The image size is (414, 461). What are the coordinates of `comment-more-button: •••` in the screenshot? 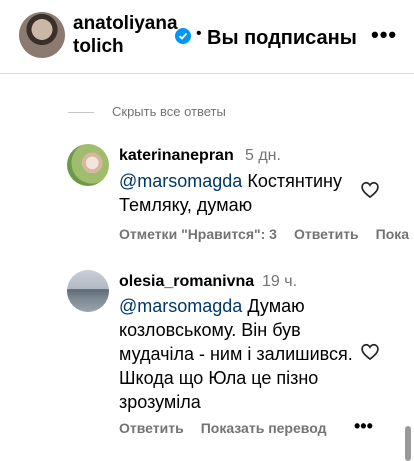 It's located at (363, 426).